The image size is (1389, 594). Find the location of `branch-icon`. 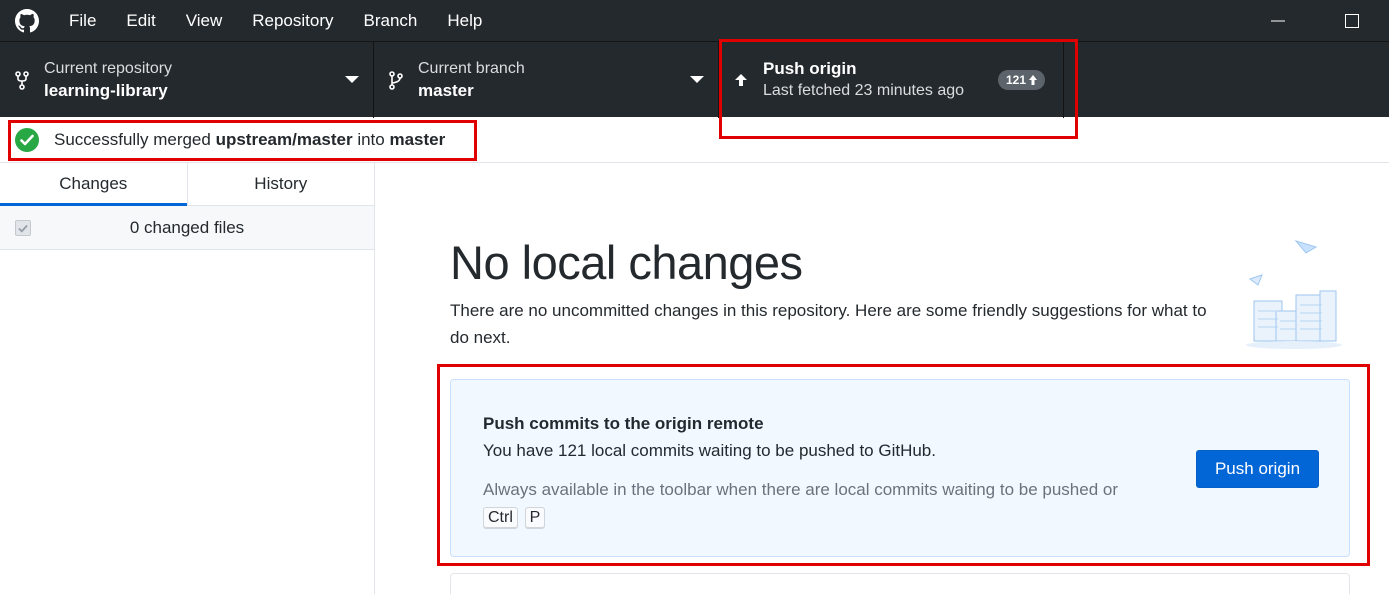

branch-icon is located at coordinates (396, 80).